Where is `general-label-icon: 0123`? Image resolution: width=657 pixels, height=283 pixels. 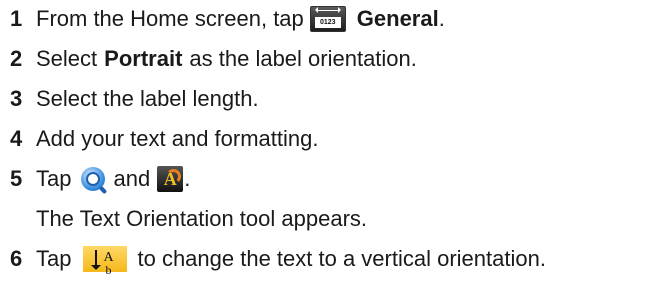
general-label-icon: 0123 is located at coordinates (327, 19).